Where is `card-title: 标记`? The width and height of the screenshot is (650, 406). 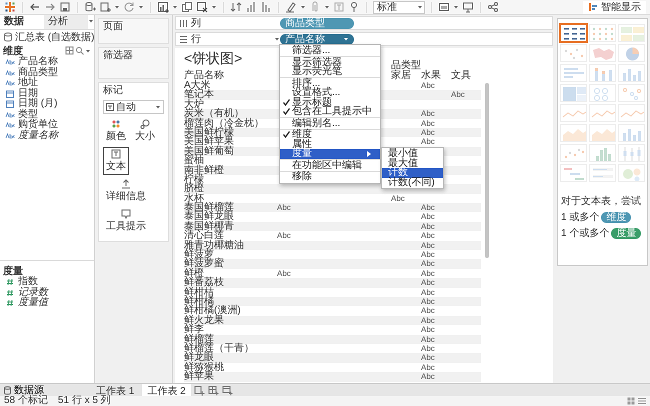 card-title: 标记 is located at coordinates (113, 91).